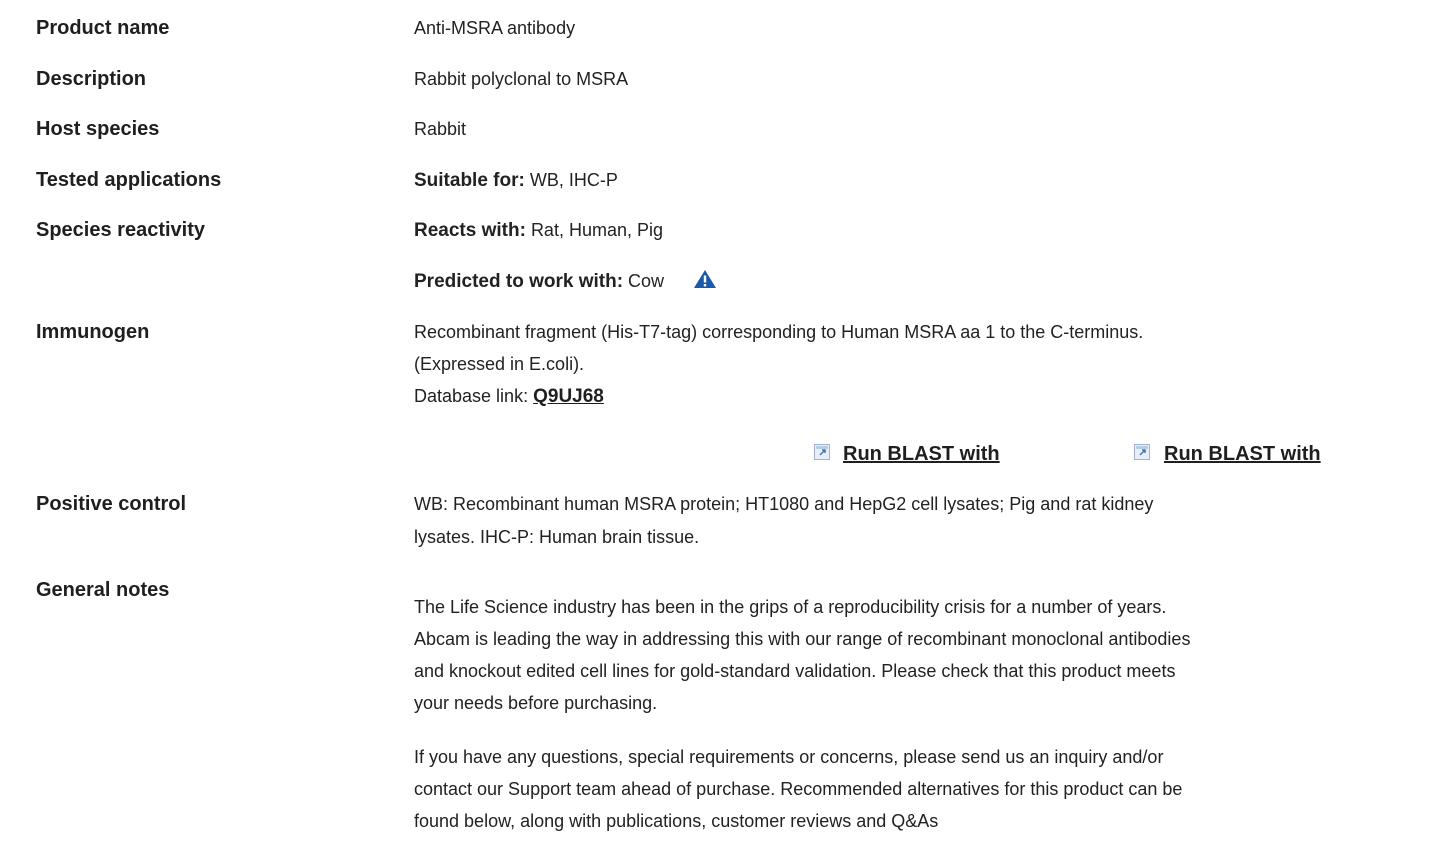 The image size is (1448, 857). What do you see at coordinates (521, 79) in the screenshot?
I see `description-value: Rabbit polyclonal to MSRA` at bounding box center [521, 79].